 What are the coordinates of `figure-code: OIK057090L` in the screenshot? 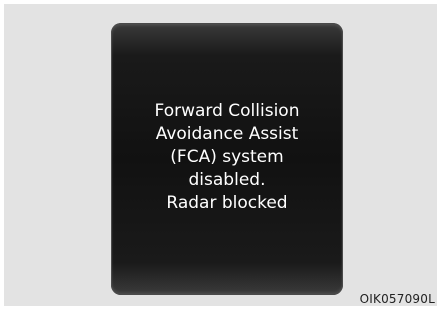 It's located at (397, 299).